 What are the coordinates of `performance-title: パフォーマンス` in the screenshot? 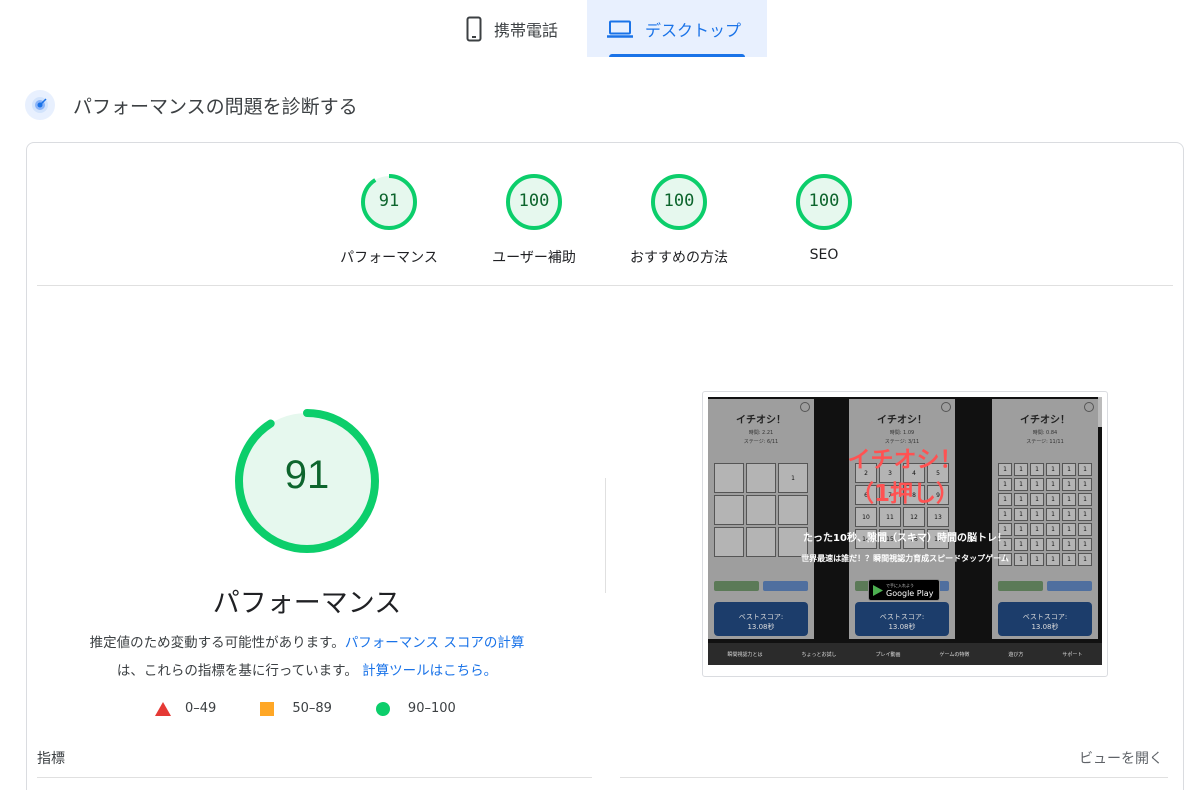 It's located at (307, 603).